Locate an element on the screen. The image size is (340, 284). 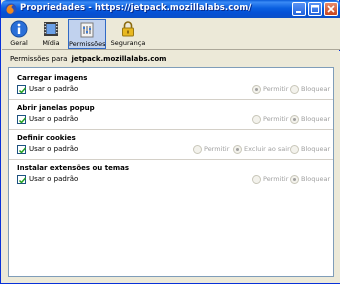
permissions-for-label: Permissões para is located at coordinates (39, 59).